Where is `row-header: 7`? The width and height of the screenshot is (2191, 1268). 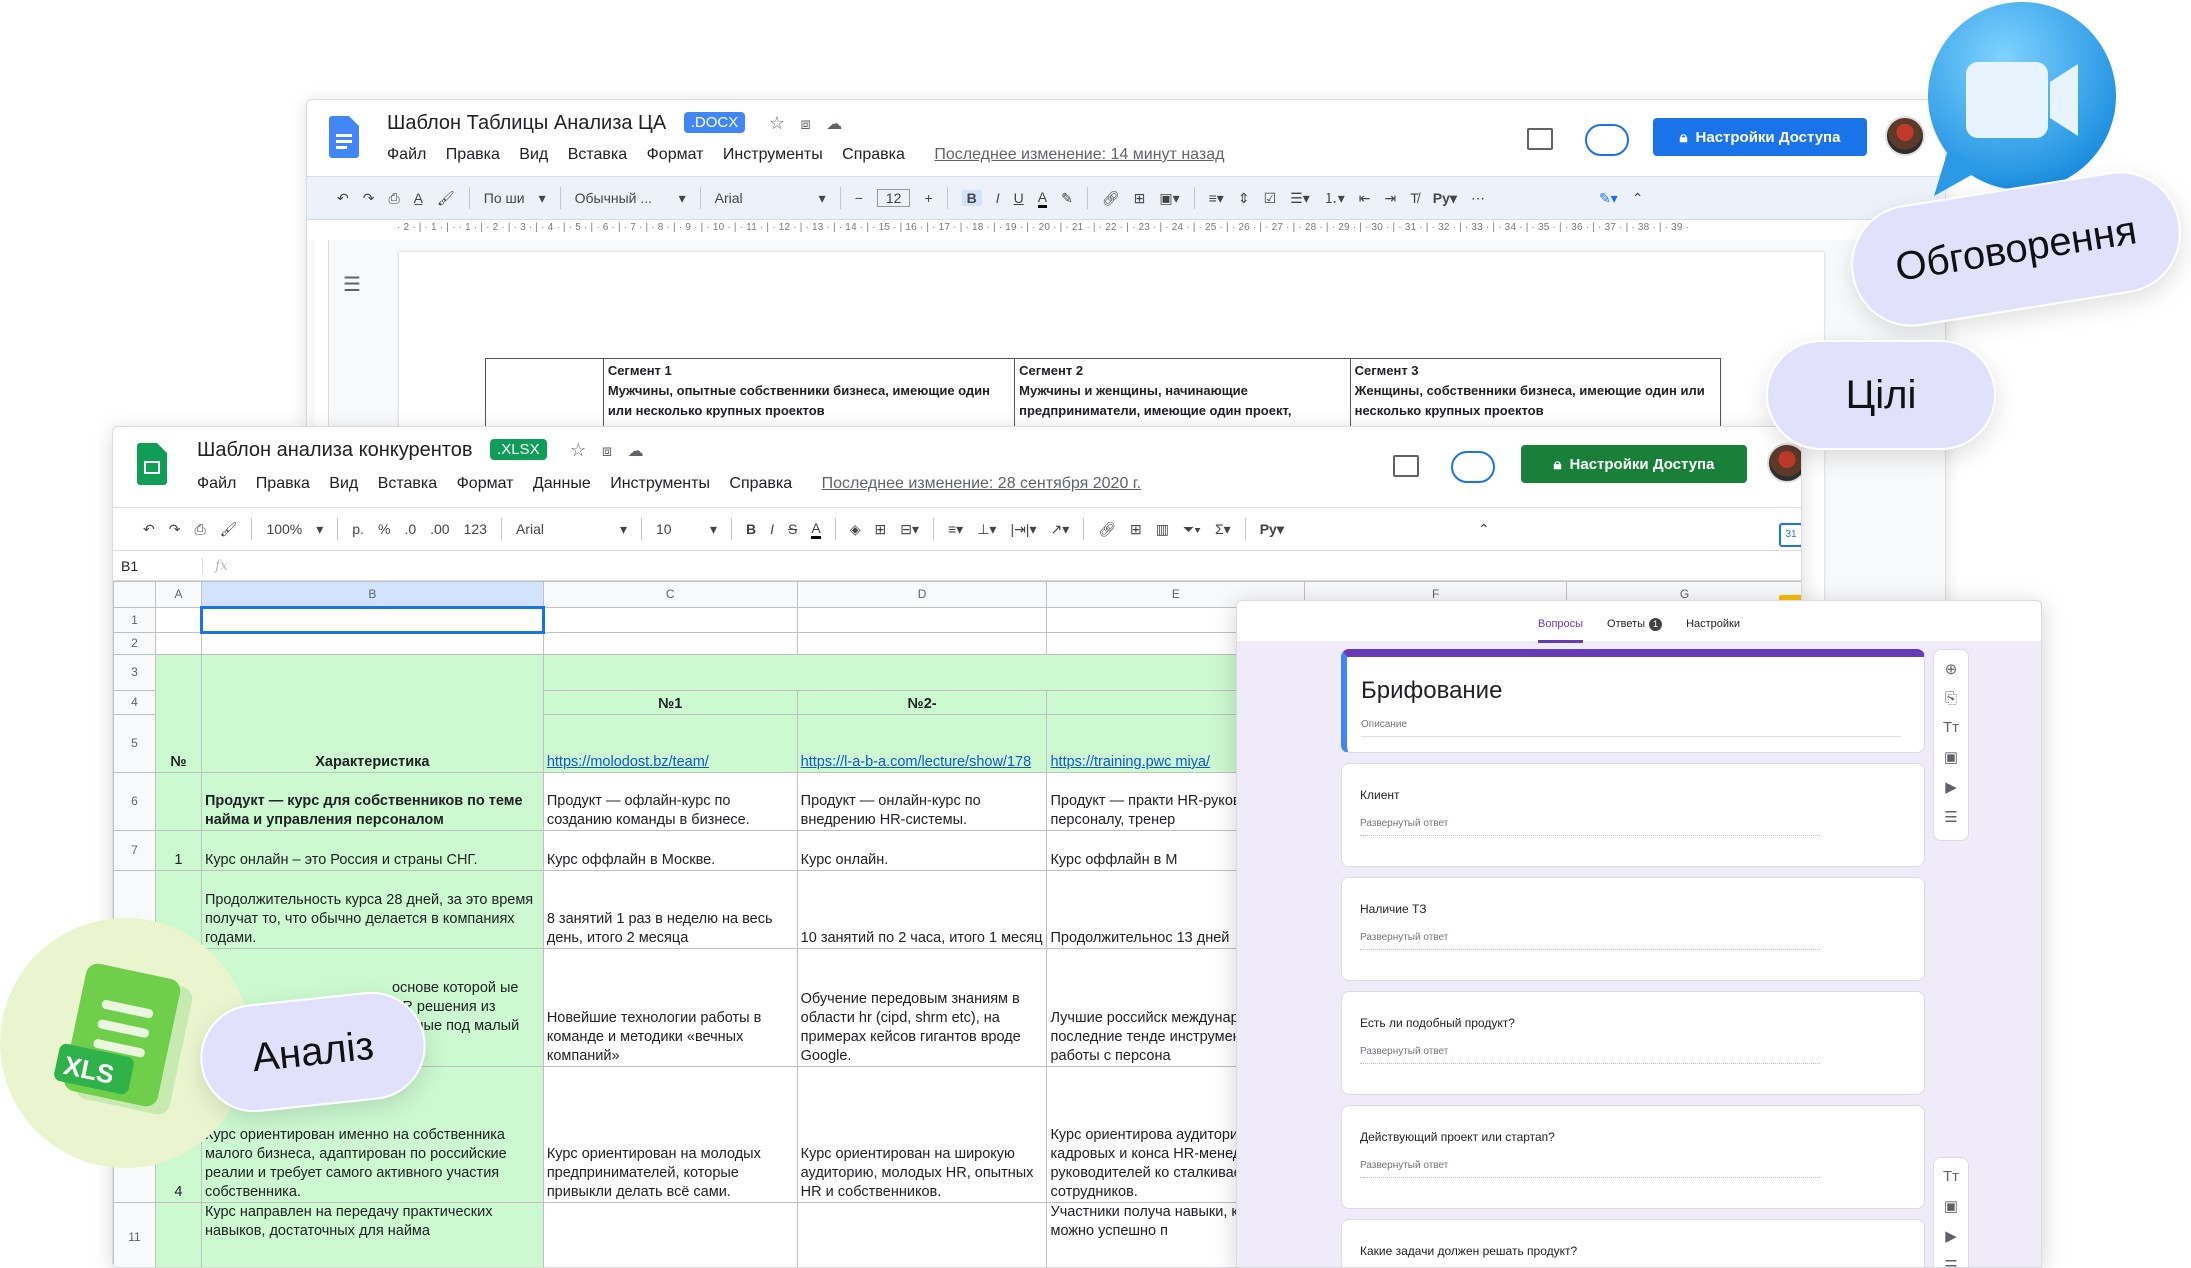 row-header: 7 is located at coordinates (134, 850).